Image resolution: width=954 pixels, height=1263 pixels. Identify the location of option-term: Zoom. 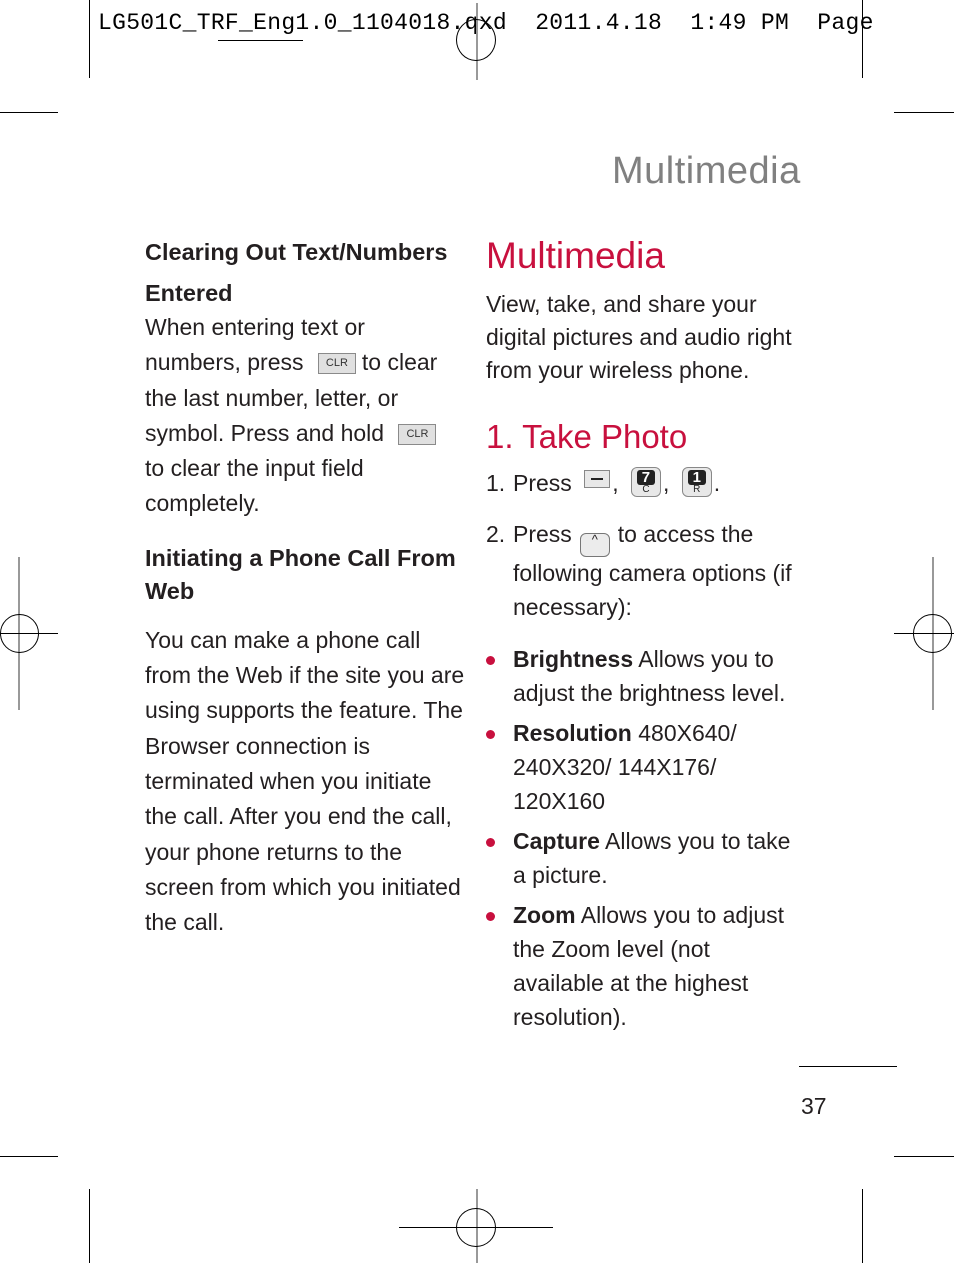
(544, 915).